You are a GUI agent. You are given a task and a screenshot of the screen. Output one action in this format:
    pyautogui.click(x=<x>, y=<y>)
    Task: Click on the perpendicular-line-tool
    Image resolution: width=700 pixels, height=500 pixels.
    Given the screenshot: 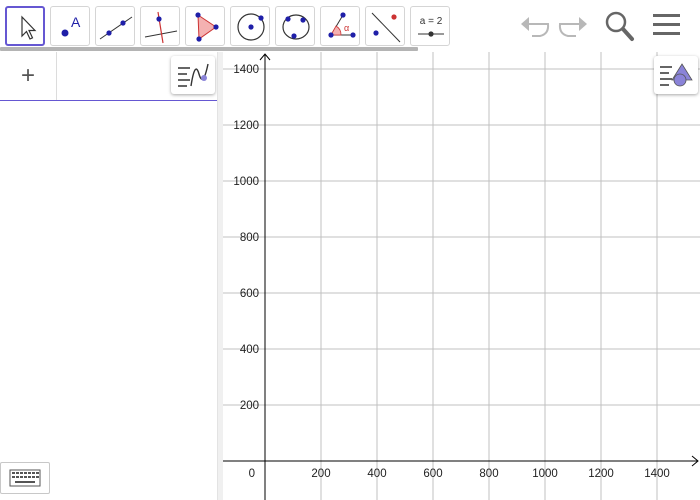 What is the action you would take?
    pyautogui.click(x=160, y=26)
    